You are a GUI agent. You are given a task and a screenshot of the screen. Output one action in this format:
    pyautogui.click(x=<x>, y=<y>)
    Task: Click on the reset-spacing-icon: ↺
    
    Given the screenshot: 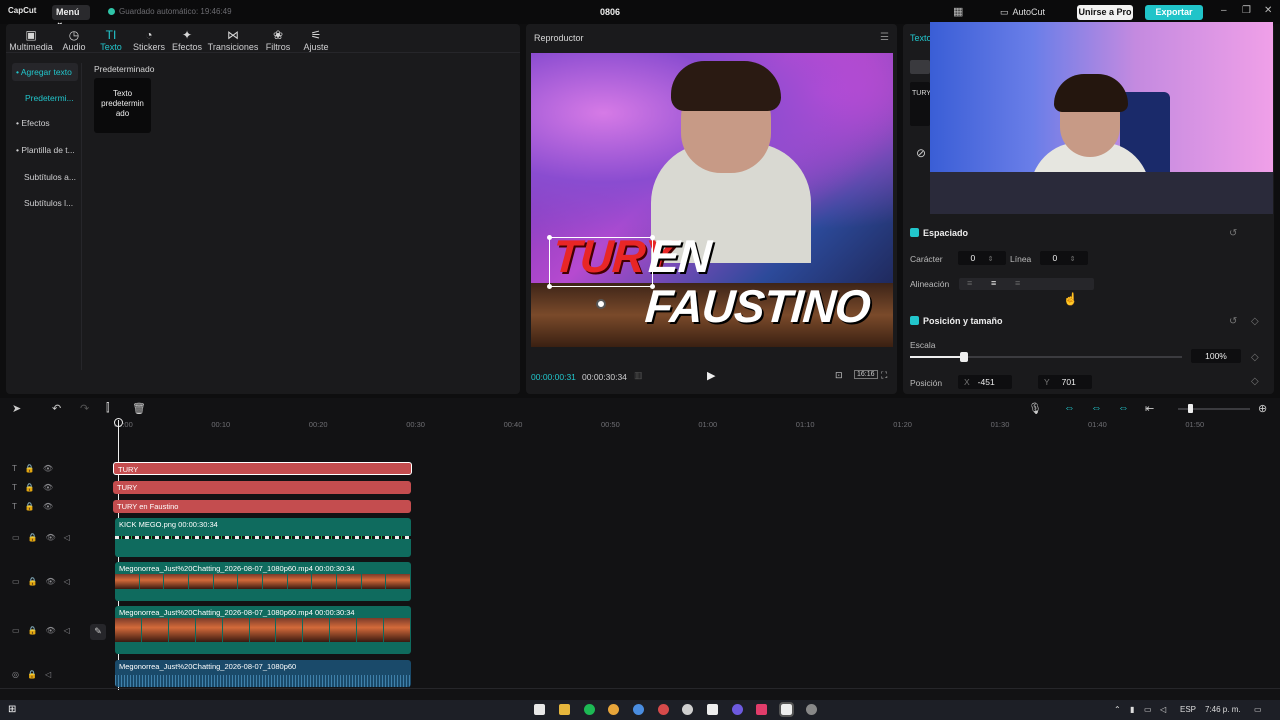 What is the action you would take?
    pyautogui.click(x=1233, y=233)
    